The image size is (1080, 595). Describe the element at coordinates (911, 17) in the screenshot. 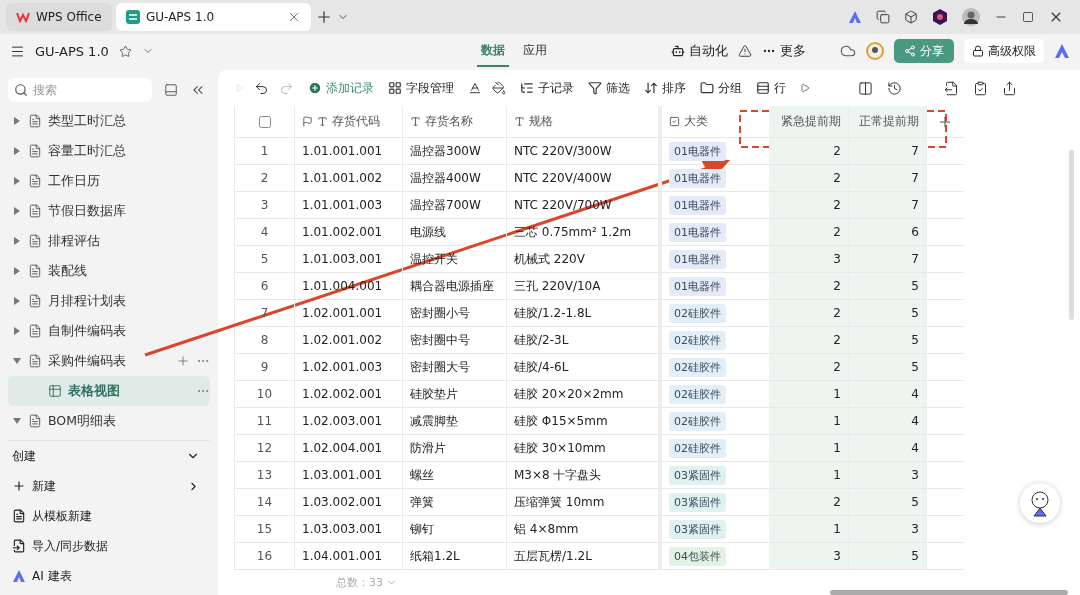

I see `cube-icon` at that location.